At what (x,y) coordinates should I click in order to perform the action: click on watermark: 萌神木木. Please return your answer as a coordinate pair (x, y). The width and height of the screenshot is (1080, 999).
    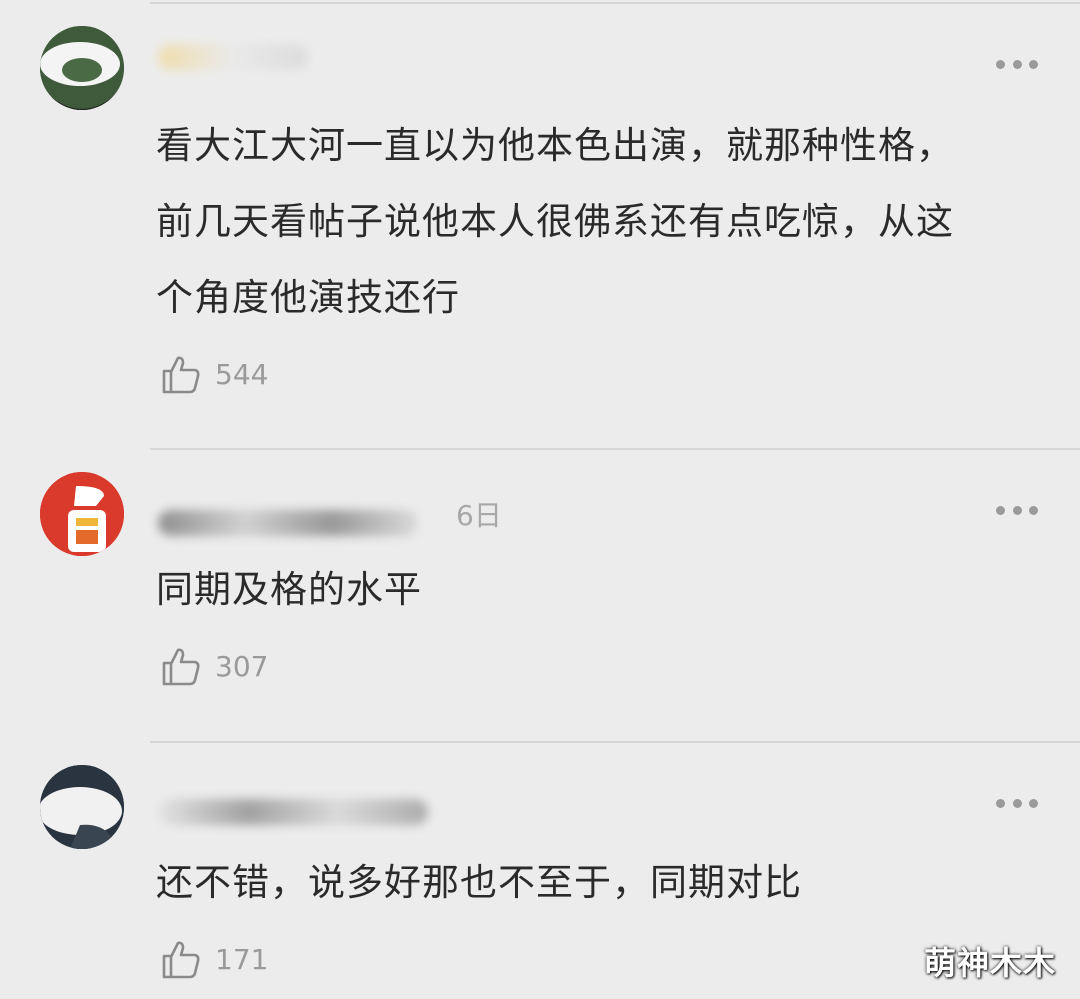
    Looking at the image, I should click on (990, 963).